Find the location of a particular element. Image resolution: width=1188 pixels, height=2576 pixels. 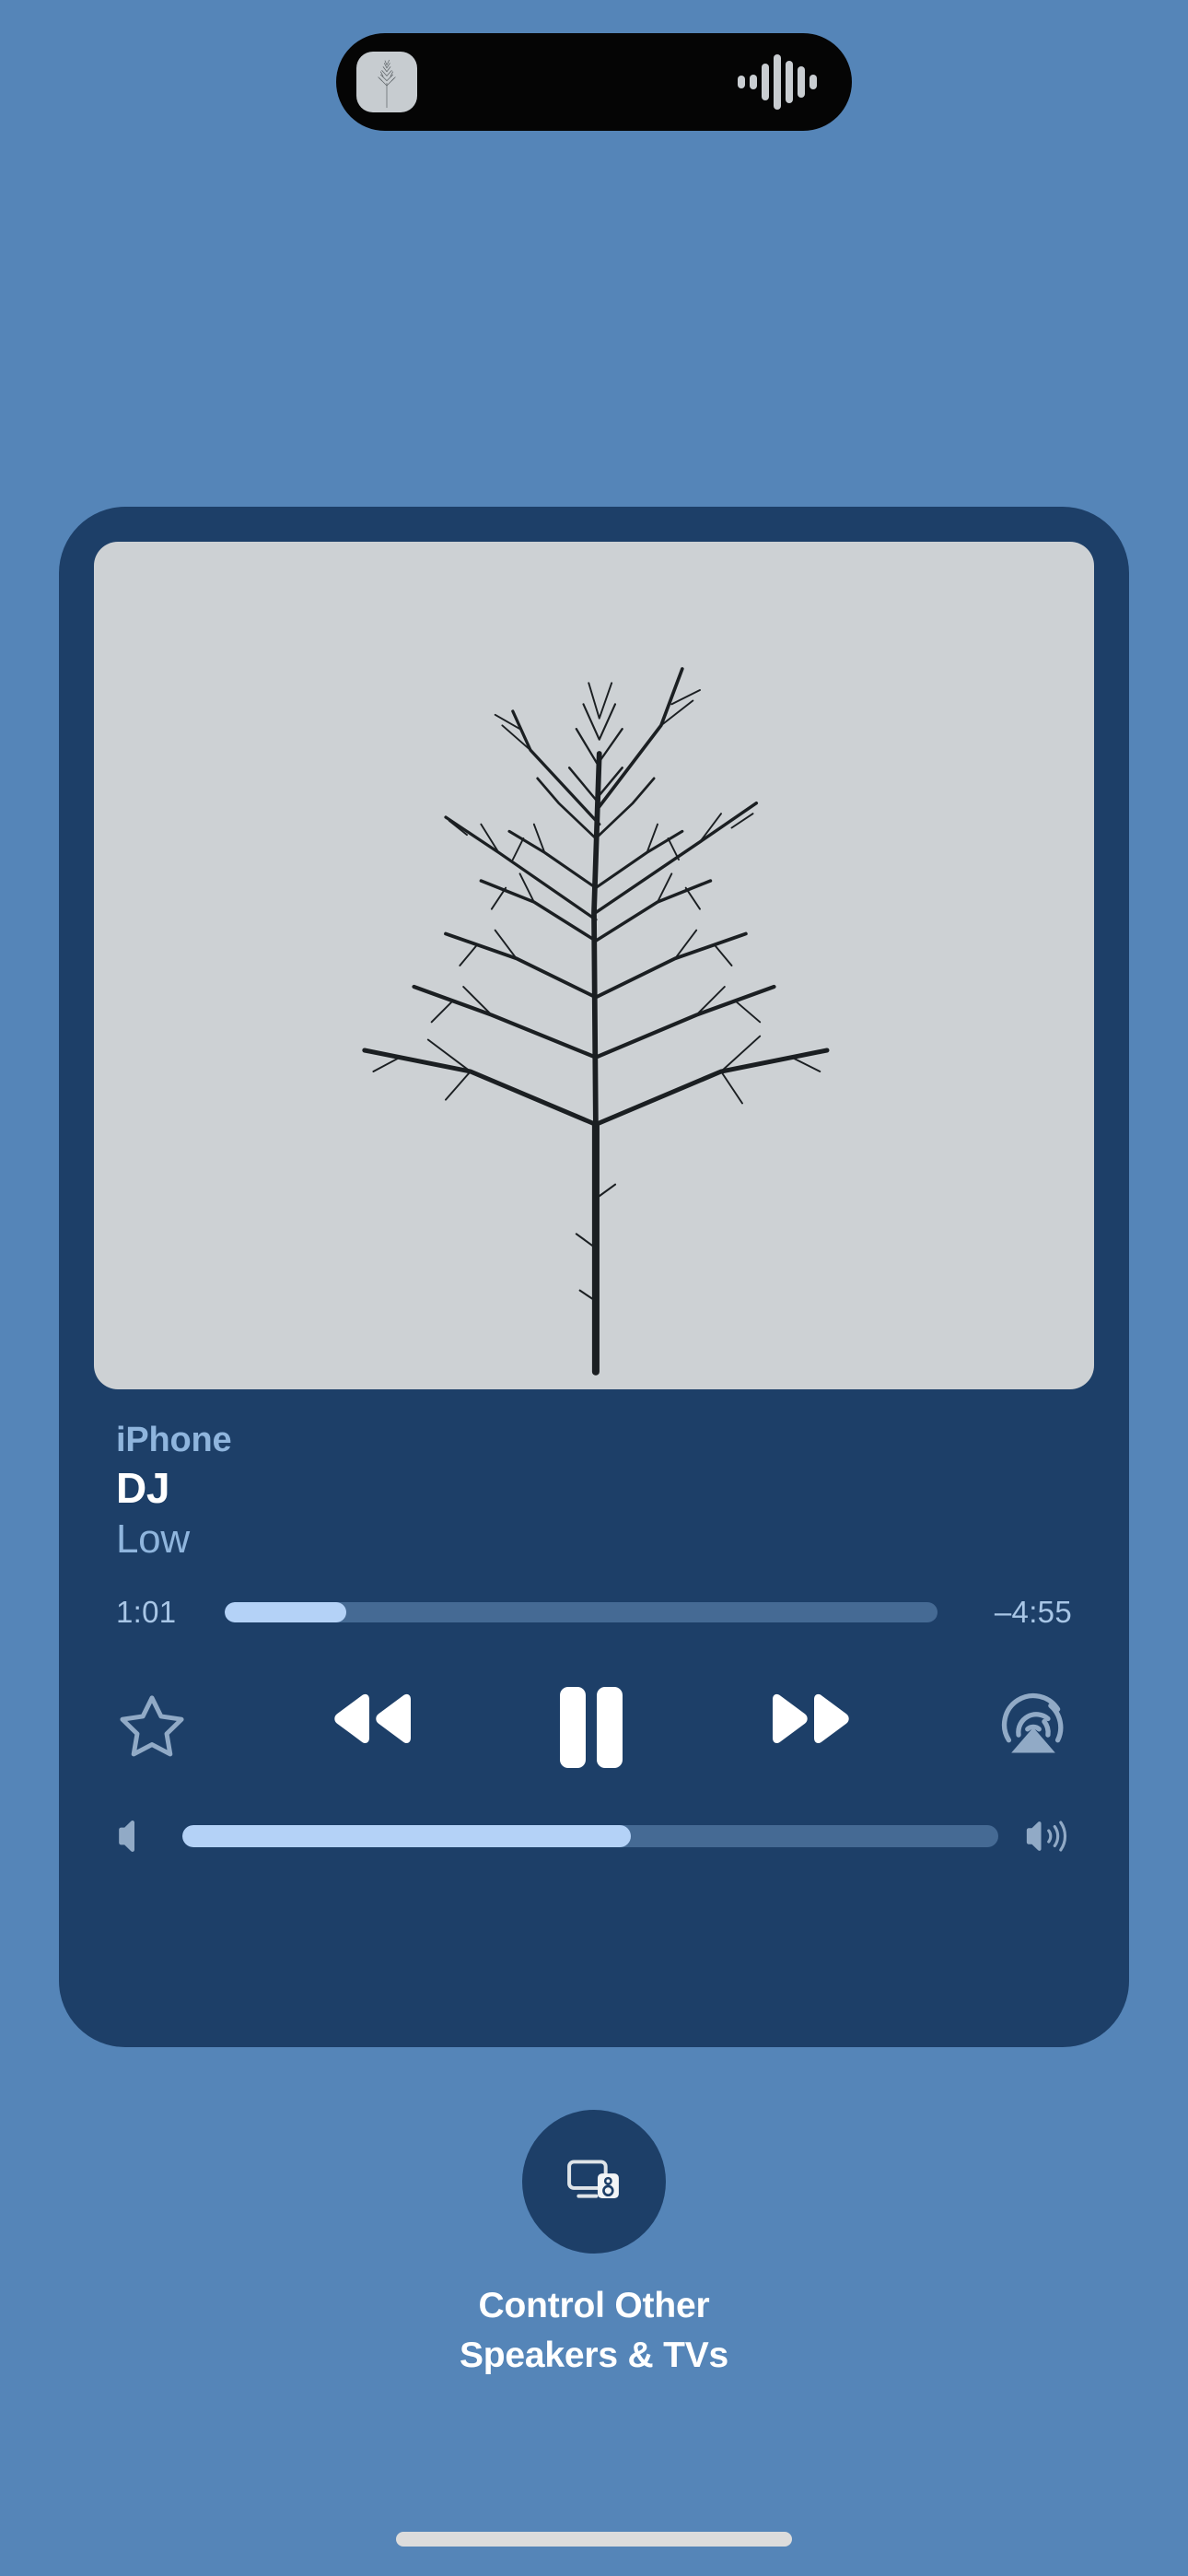

home-indicator is located at coordinates (594, 2539).